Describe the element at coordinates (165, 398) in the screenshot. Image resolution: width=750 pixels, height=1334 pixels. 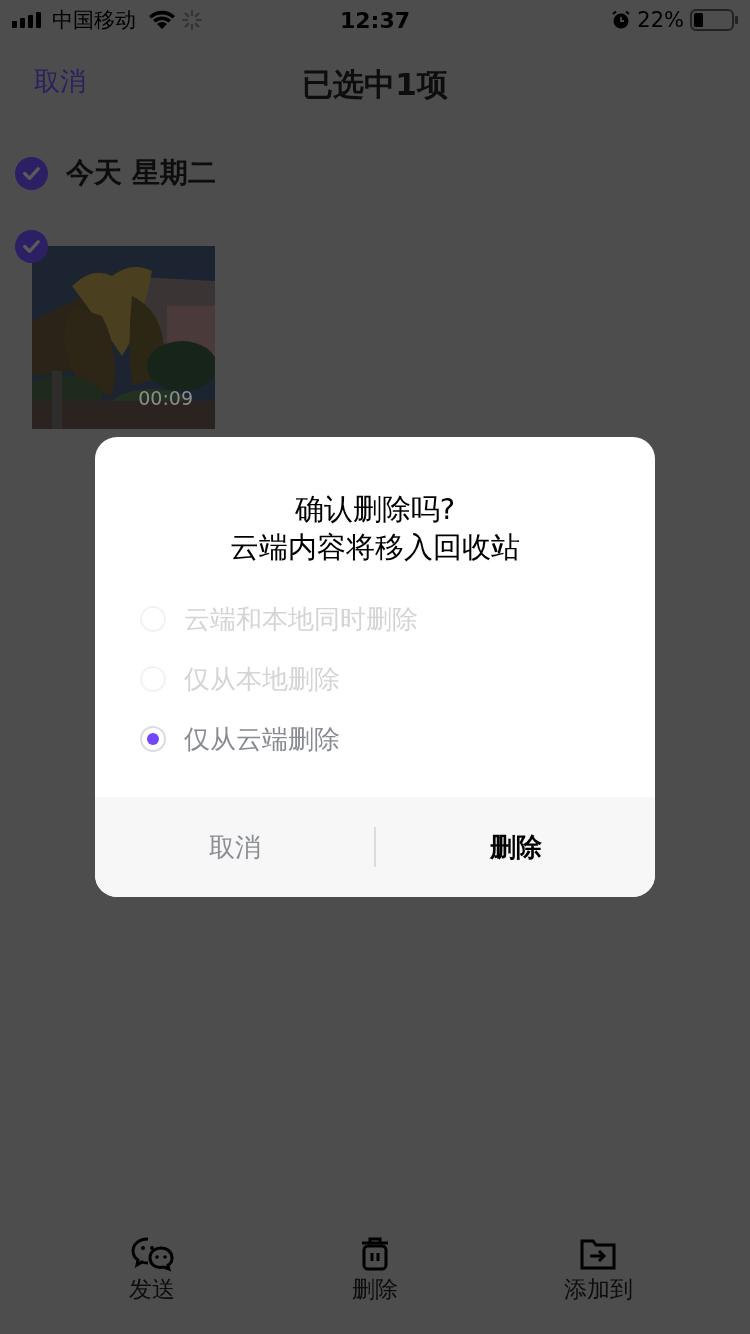
I see `duration-label: 00:09` at that location.